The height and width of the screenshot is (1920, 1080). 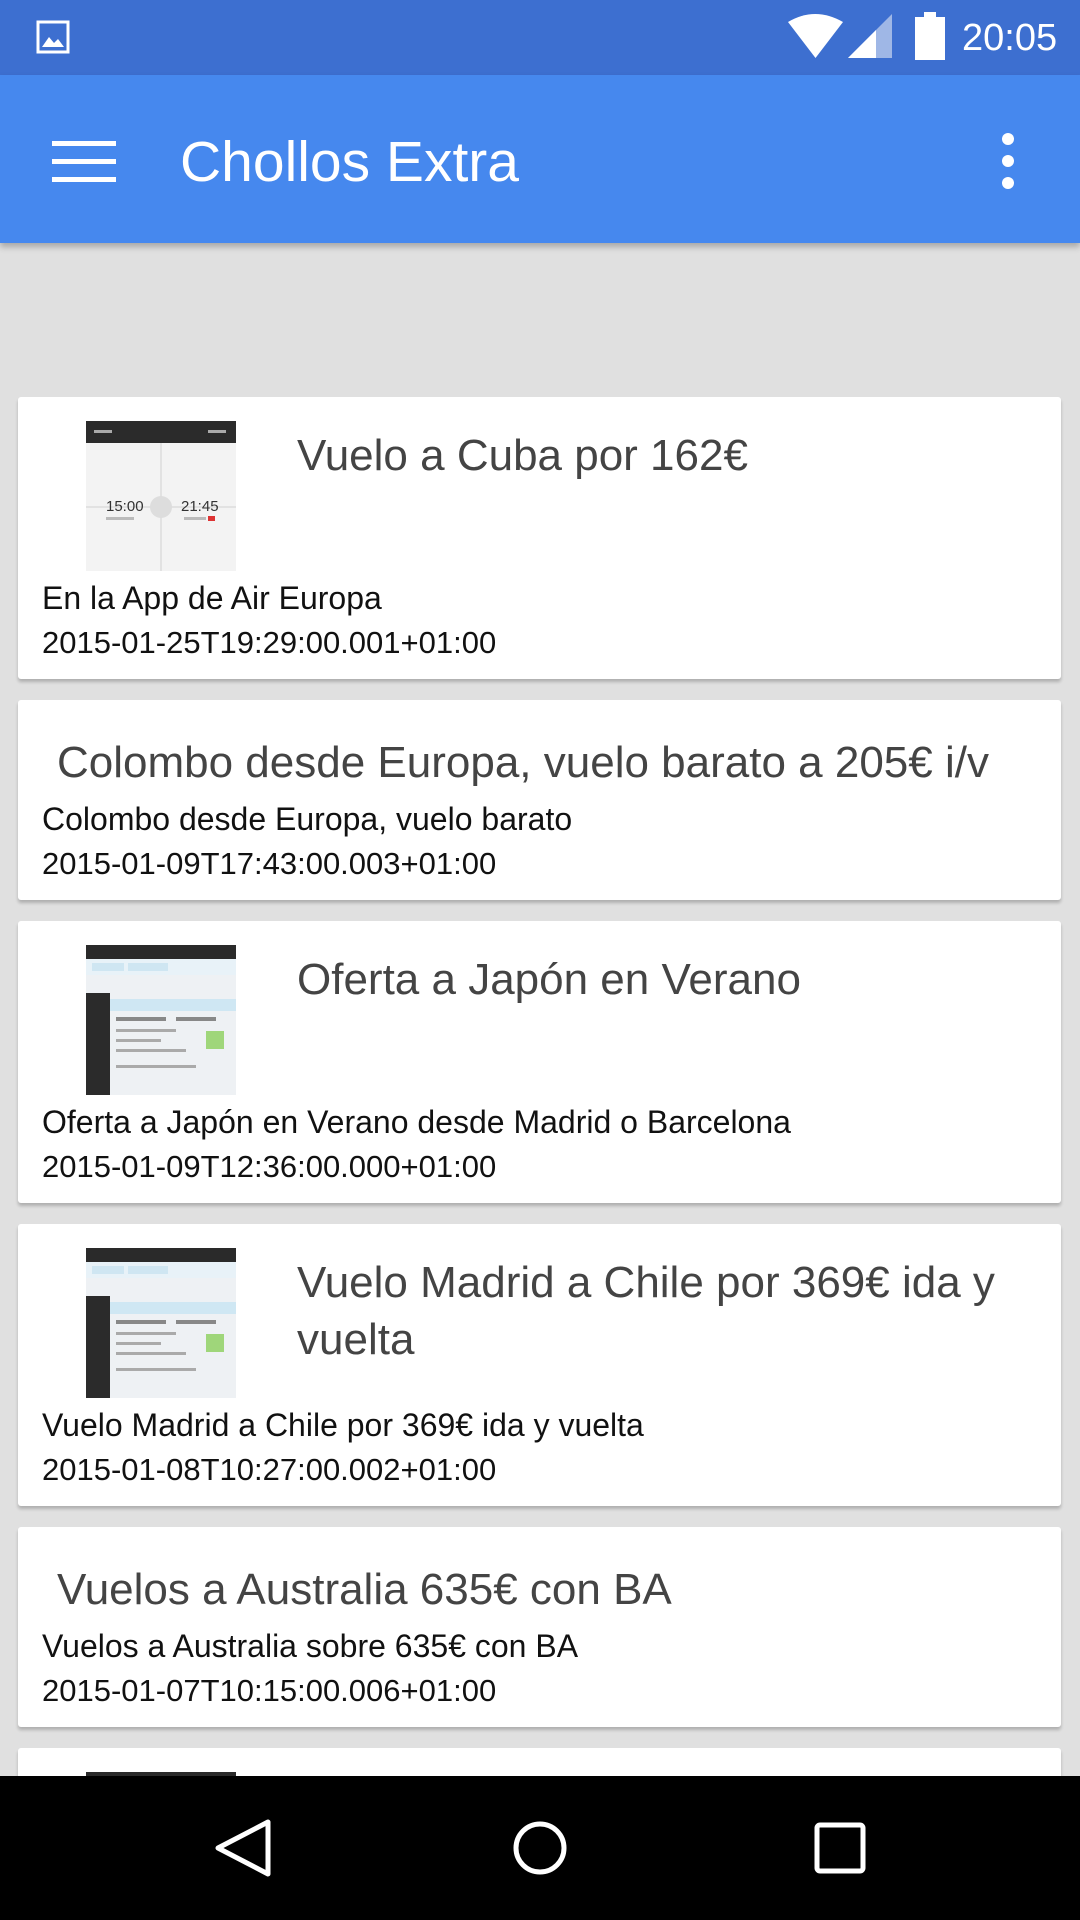 What do you see at coordinates (930, 36) in the screenshot?
I see `battery-icon` at bounding box center [930, 36].